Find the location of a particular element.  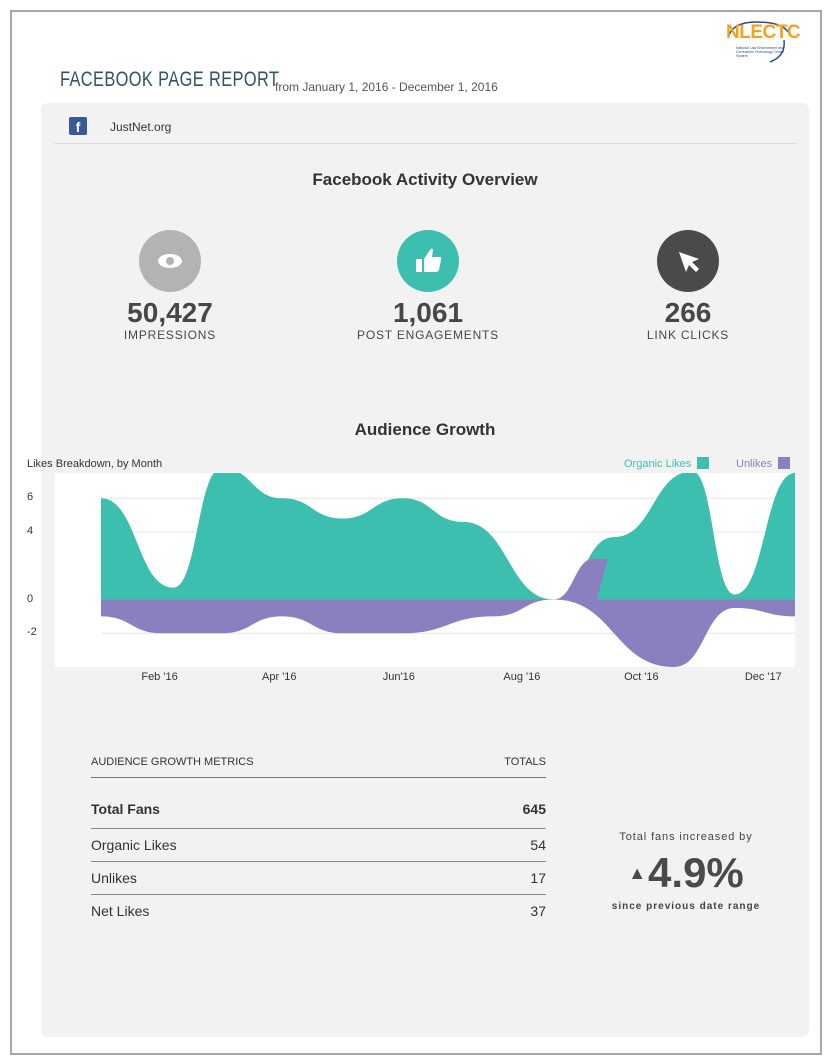

impressions-value: 50,427 is located at coordinates (170, 312).